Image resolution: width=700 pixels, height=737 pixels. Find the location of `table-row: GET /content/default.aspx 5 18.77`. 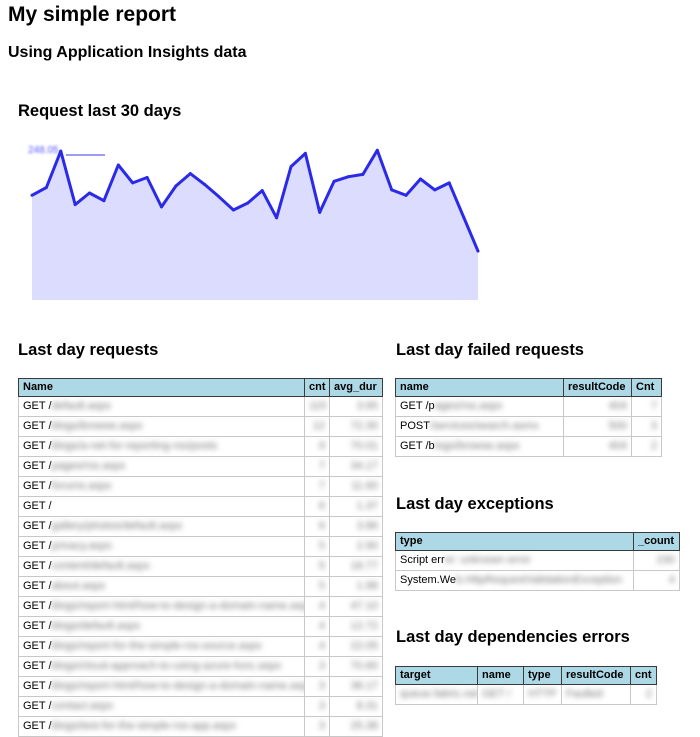

table-row: GET /content/default.aspx 5 18.77 is located at coordinates (200, 566).